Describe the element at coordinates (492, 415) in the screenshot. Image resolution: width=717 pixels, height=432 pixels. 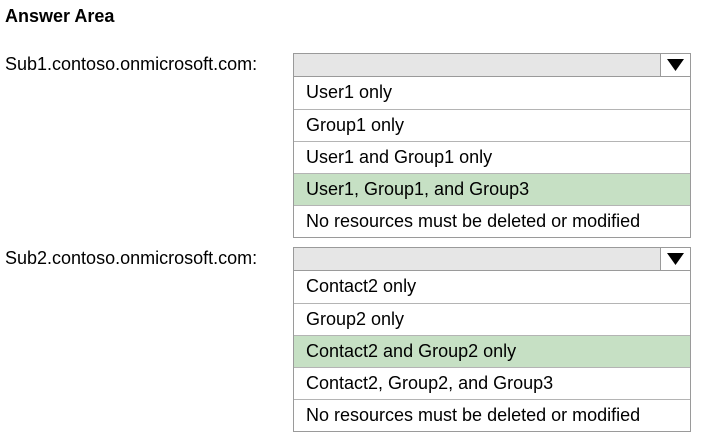
I see `sub2-option-5: No resources must be deleted or modified` at that location.